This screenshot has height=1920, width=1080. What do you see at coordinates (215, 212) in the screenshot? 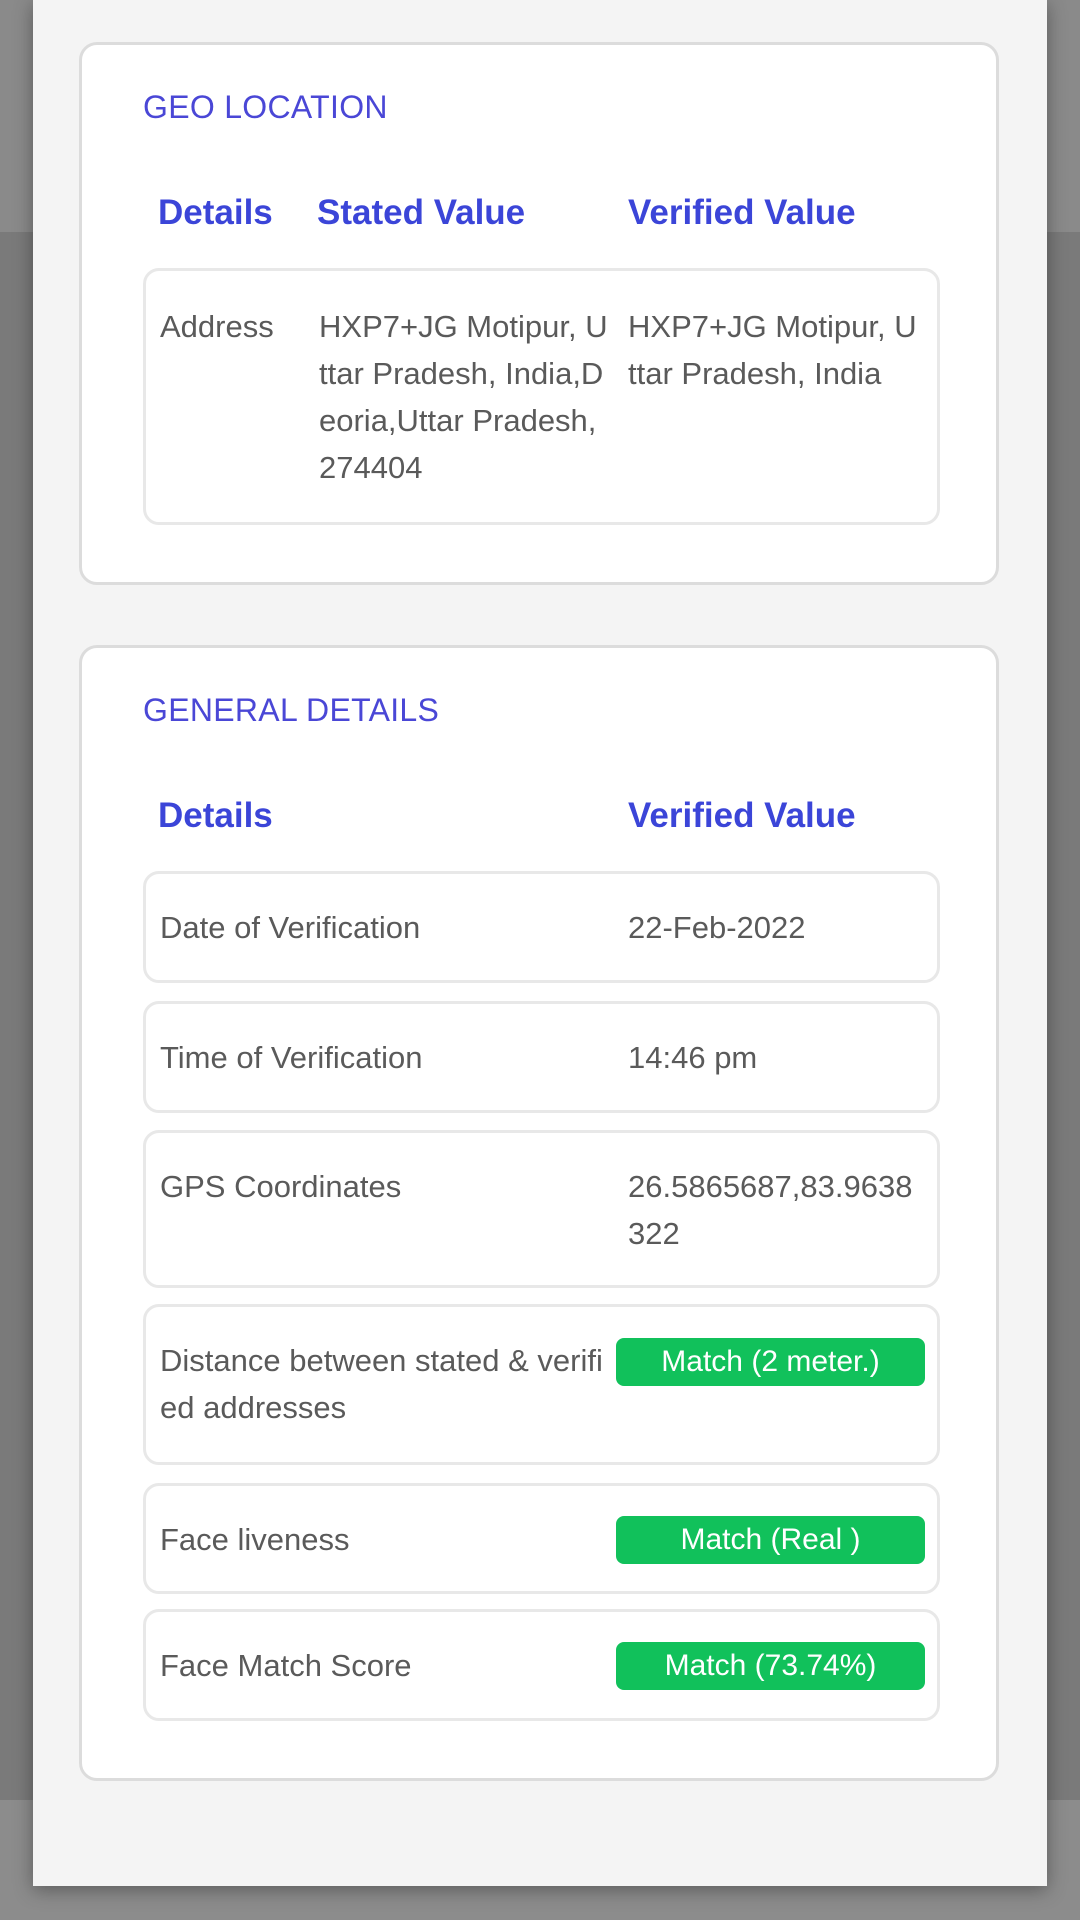
I see `geo-details-header: Details` at bounding box center [215, 212].